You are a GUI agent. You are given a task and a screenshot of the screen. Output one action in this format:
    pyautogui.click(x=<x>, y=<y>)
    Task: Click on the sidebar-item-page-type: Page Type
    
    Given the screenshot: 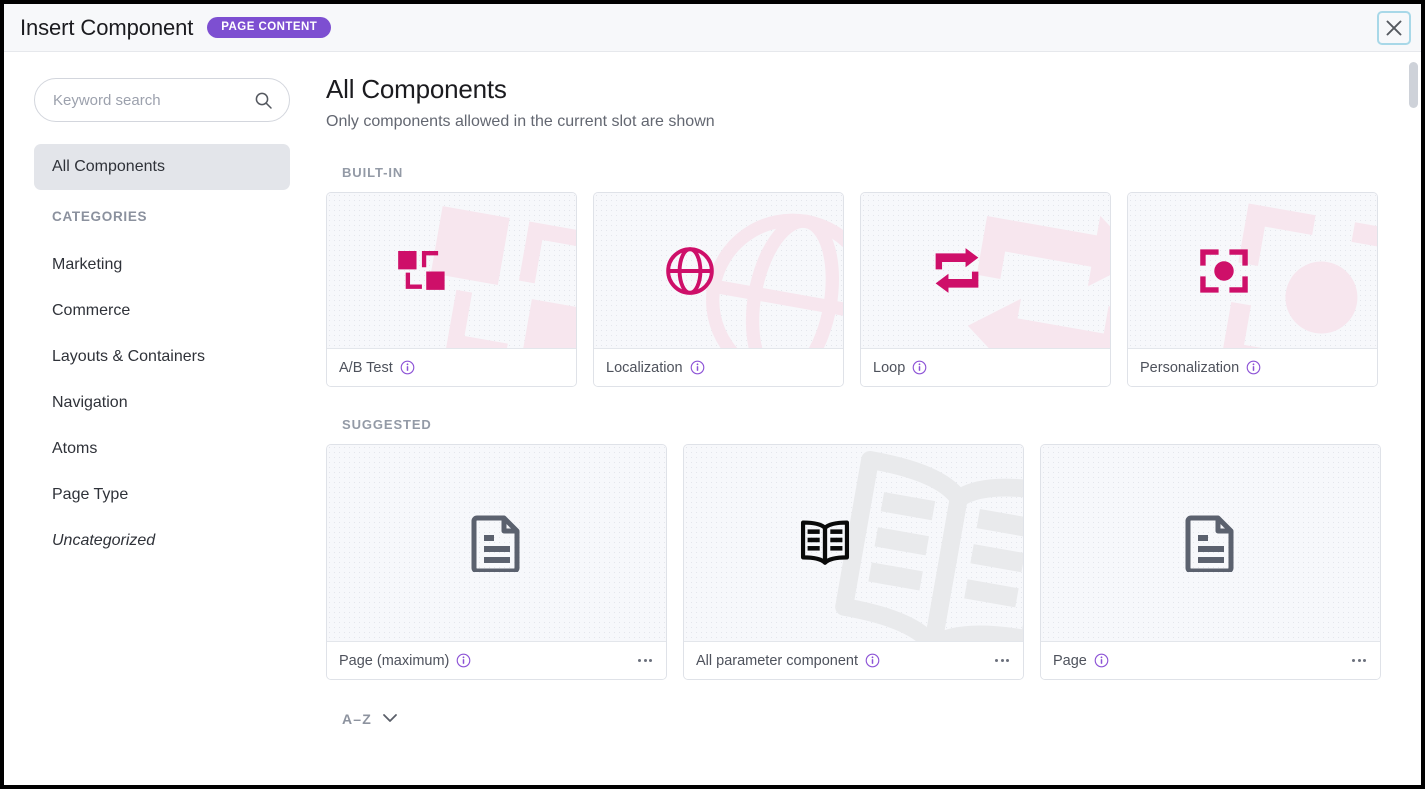 What is the action you would take?
    pyautogui.click(x=162, y=495)
    